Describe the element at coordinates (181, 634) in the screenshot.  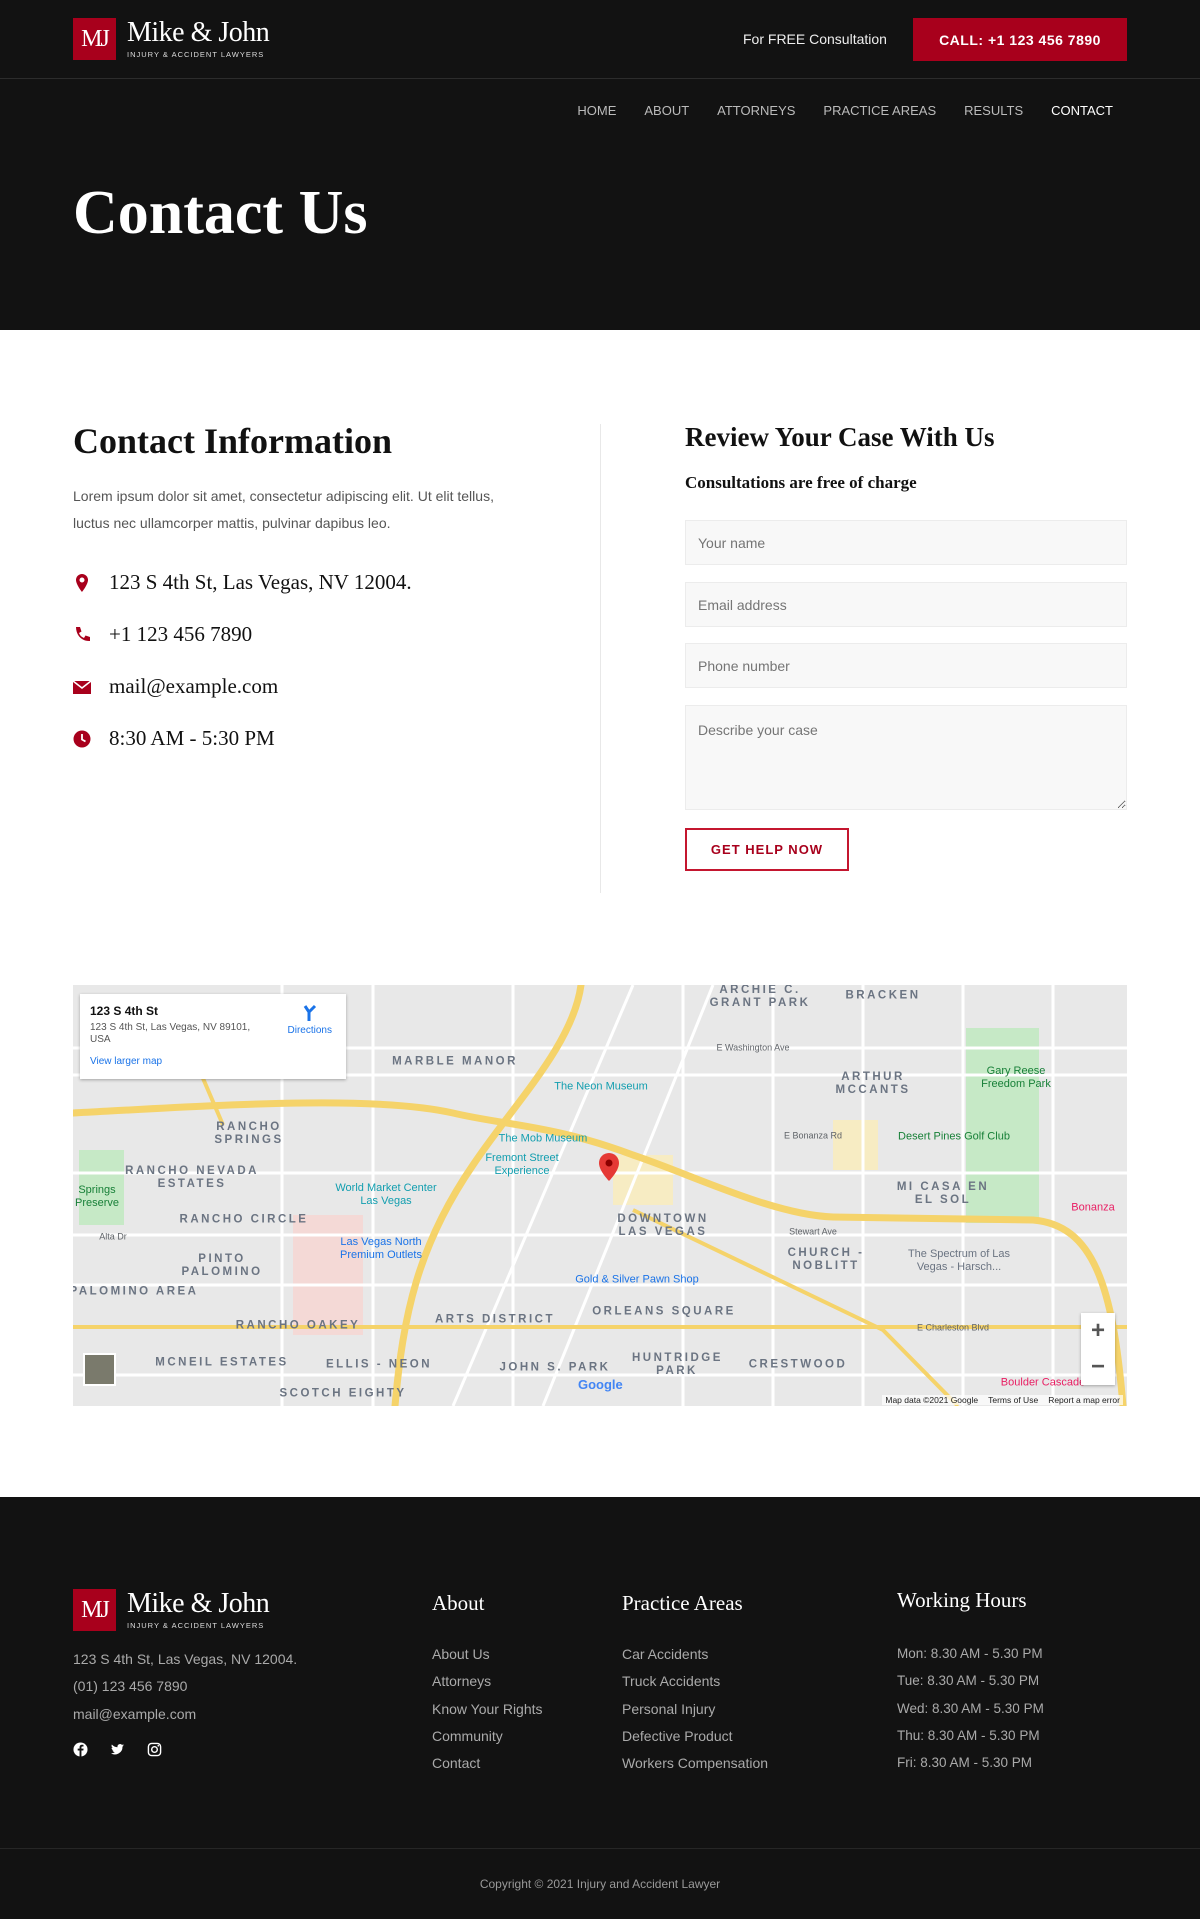
I see `contact-phone-text: +1 123 456 7890` at that location.